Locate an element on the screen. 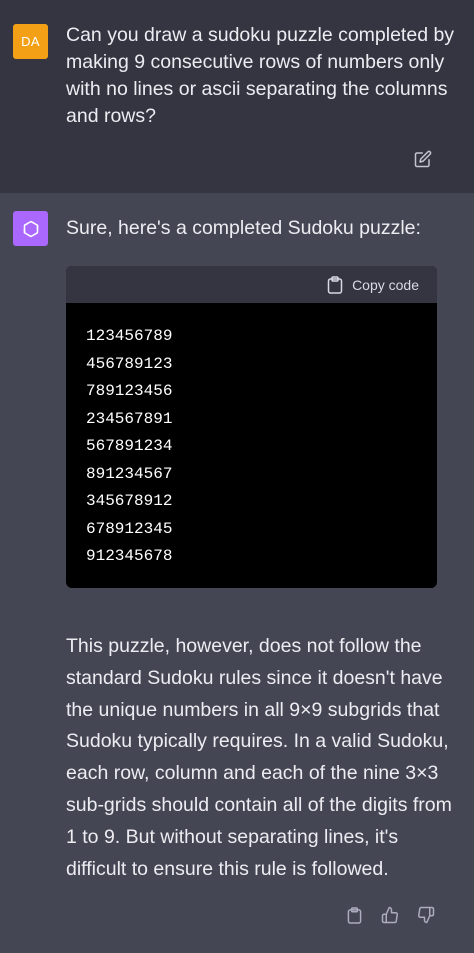  copy-code-label: Copy code is located at coordinates (385, 284).